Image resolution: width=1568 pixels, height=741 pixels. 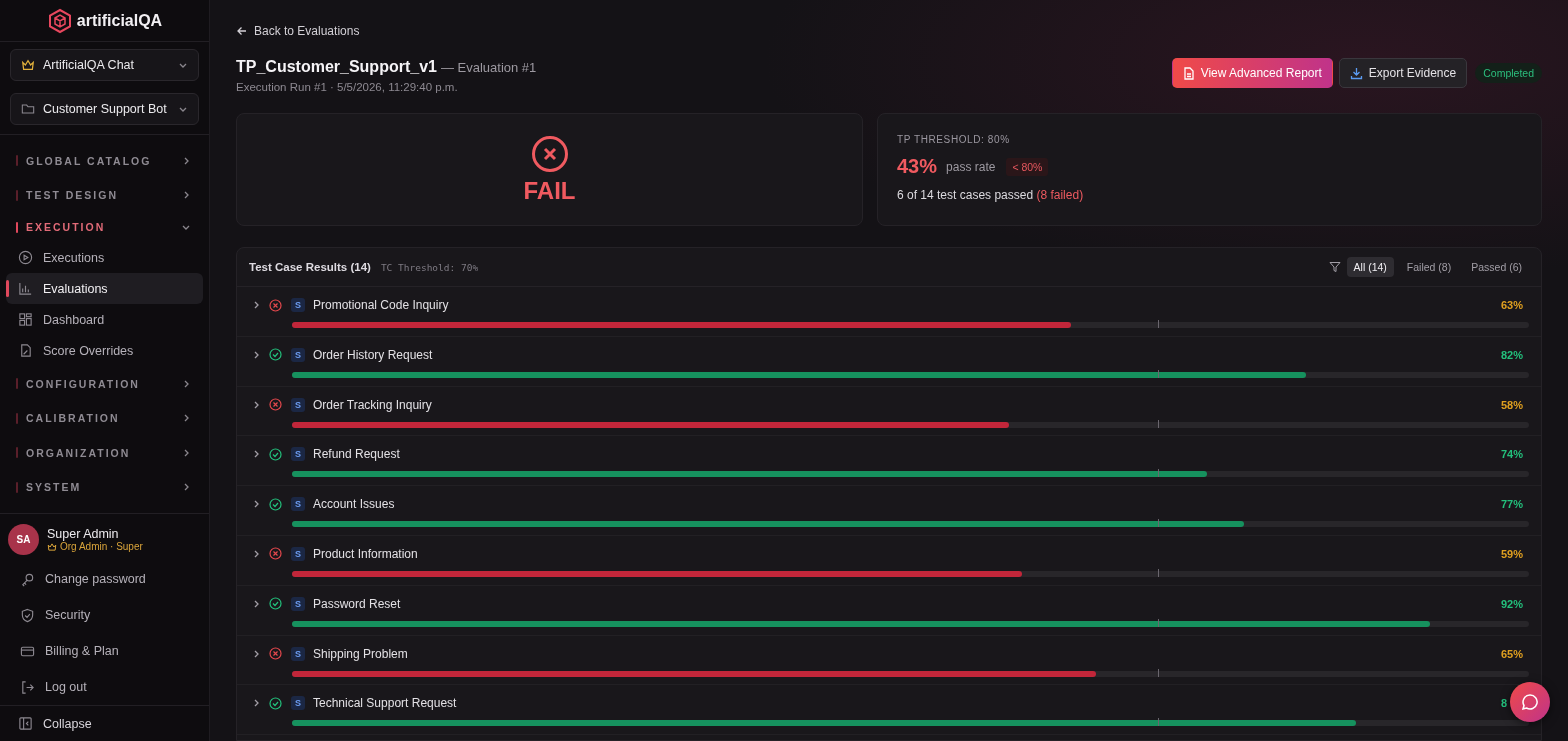 I want to click on threshold-badge: < 80%, so click(x=1027, y=166).